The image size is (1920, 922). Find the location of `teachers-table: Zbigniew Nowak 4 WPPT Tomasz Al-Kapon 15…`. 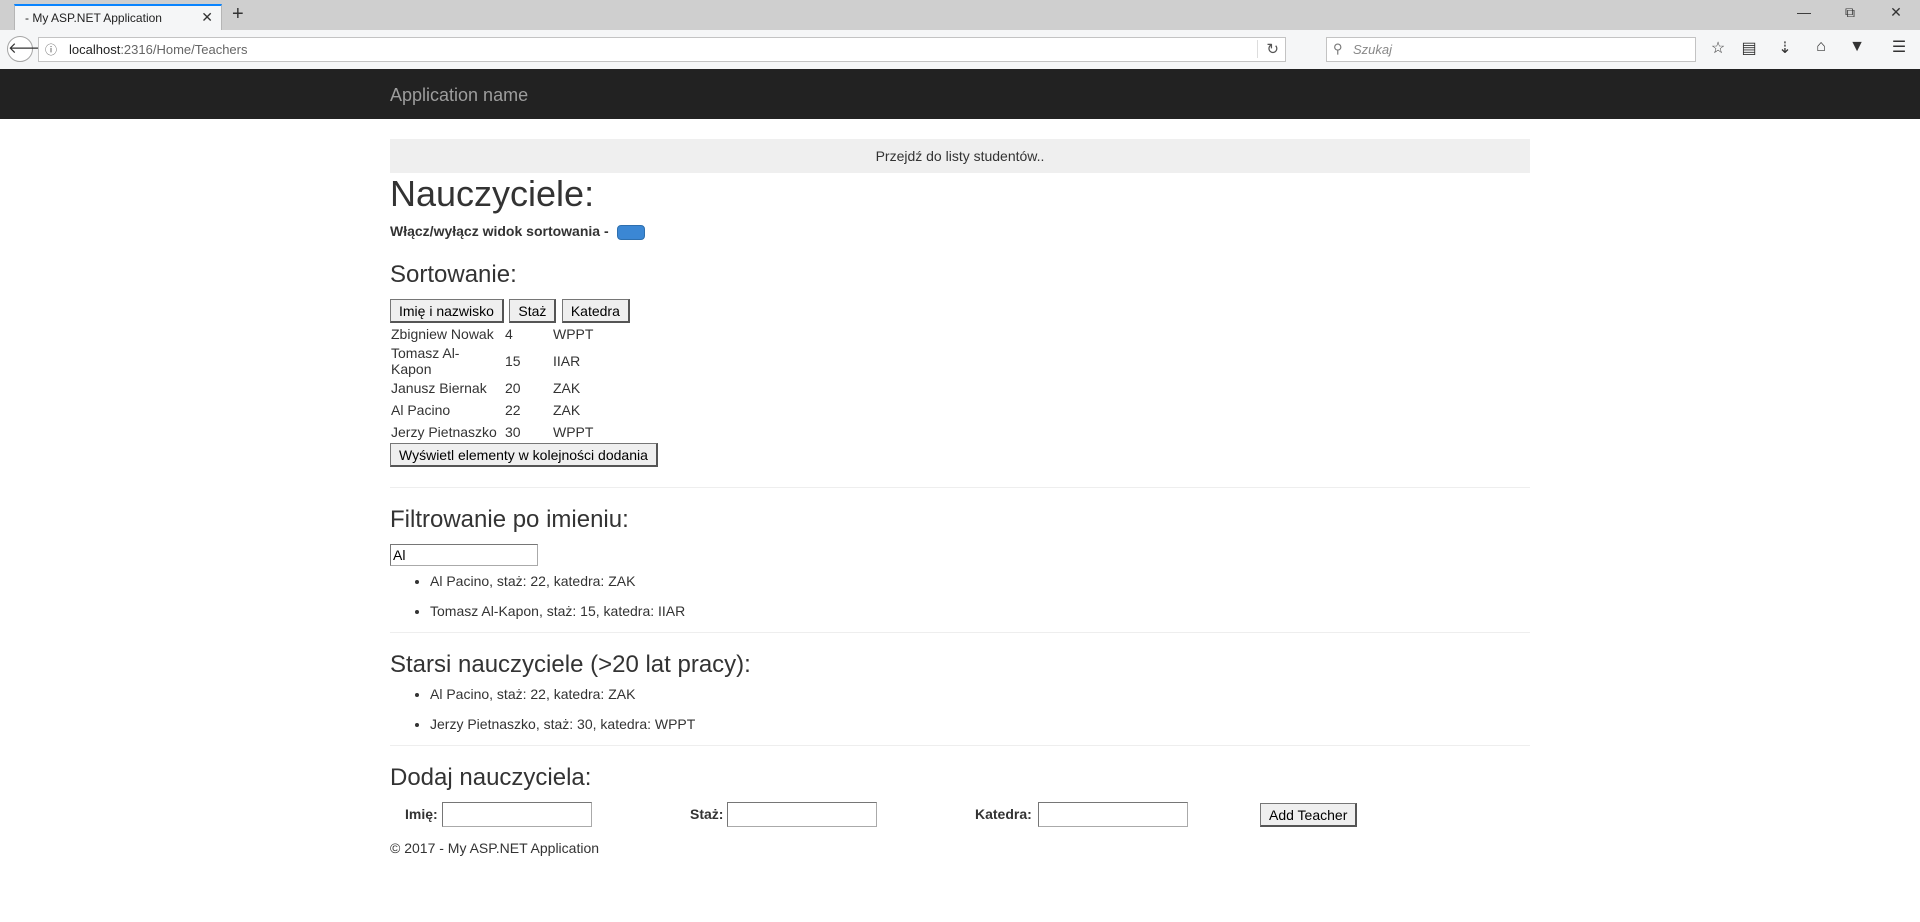

teachers-table: Zbigniew Nowak 4 WPPT Tomasz Al-Kapon 15… is located at coordinates (494, 383).